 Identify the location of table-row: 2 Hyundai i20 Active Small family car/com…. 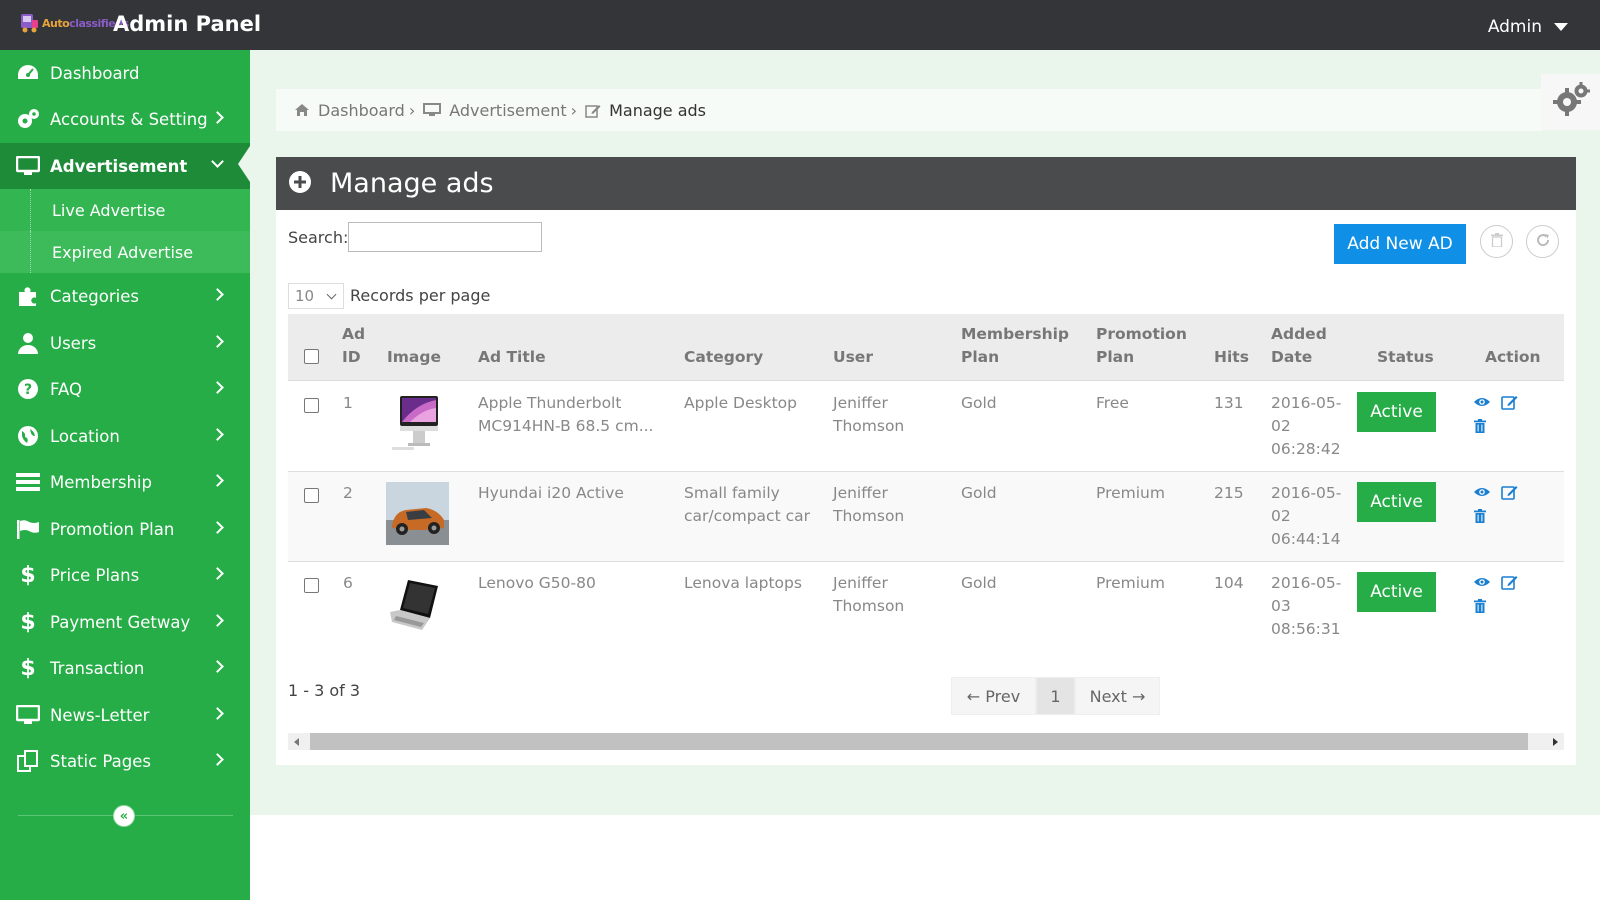
(926, 517).